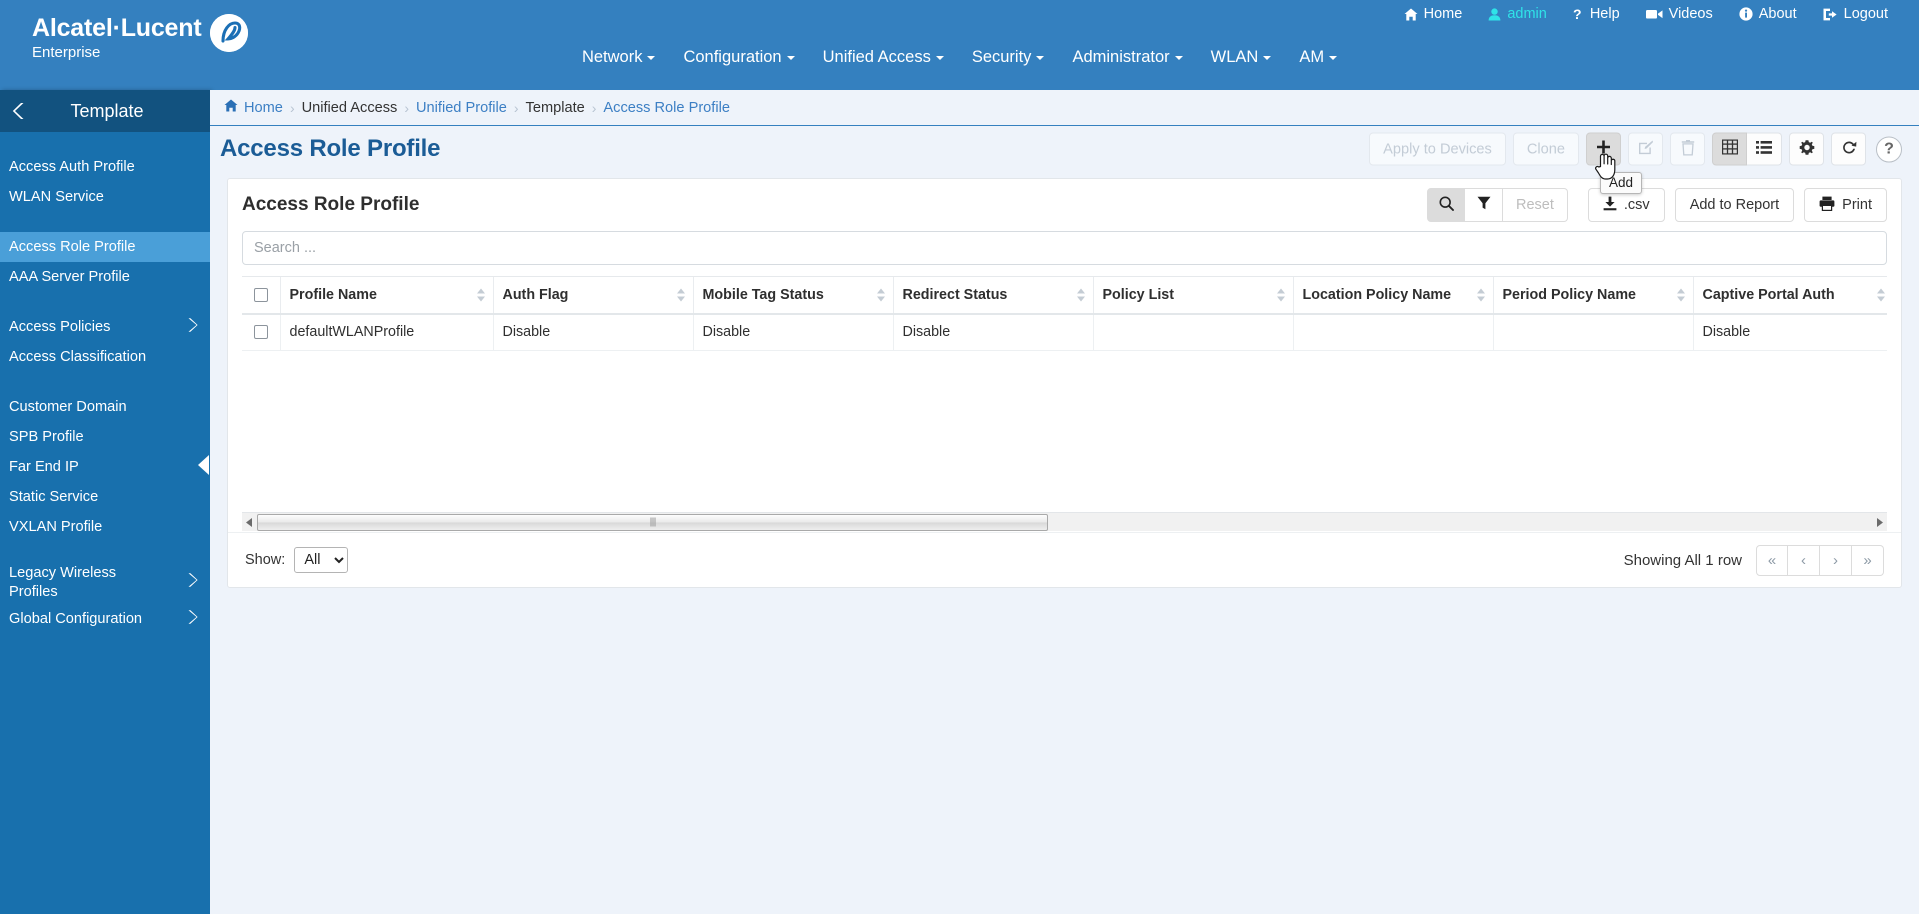 The width and height of the screenshot is (1919, 914). What do you see at coordinates (1494, 14) in the screenshot?
I see `user-icon` at bounding box center [1494, 14].